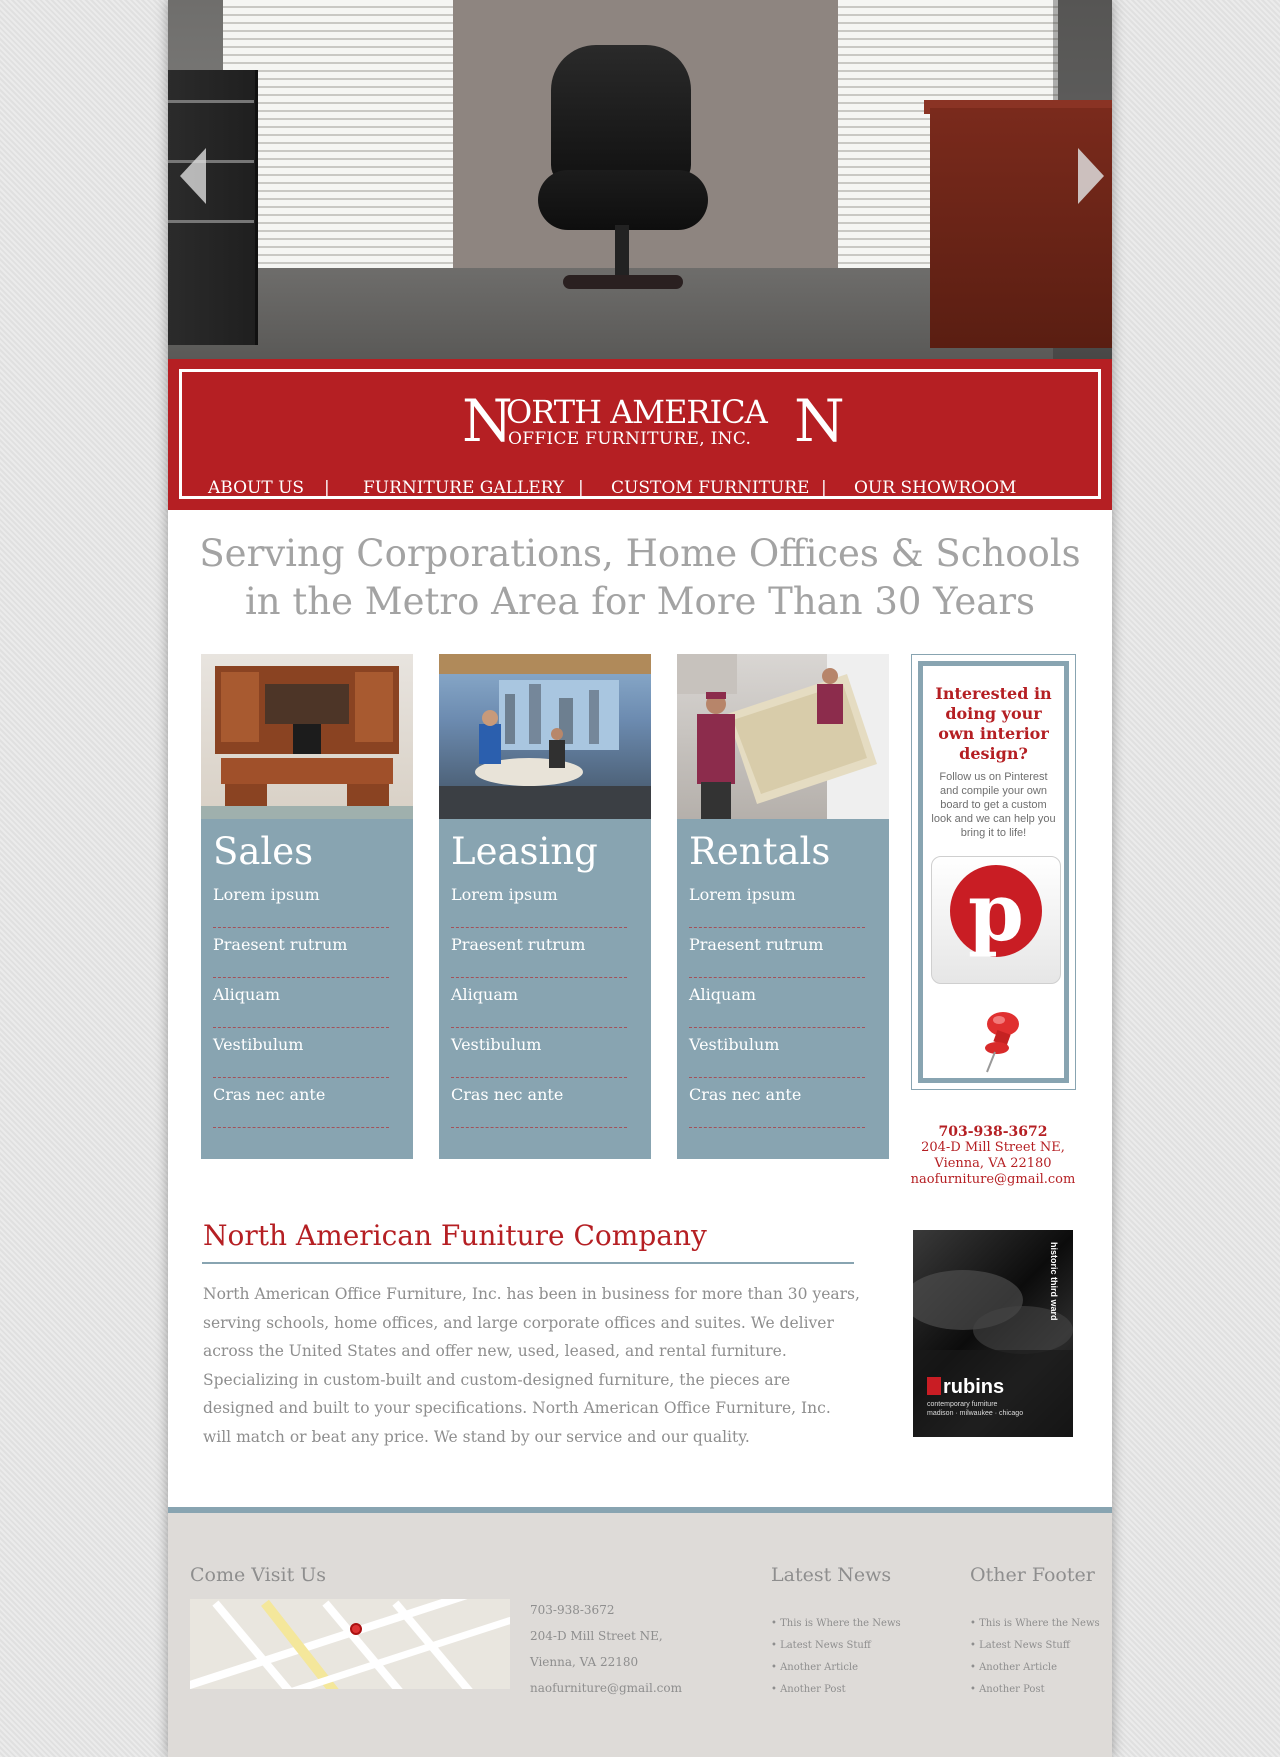 The height and width of the screenshot is (1757, 1280). What do you see at coordinates (1054, 1281) in the screenshot?
I see `ad-side-text: historic third ward` at bounding box center [1054, 1281].